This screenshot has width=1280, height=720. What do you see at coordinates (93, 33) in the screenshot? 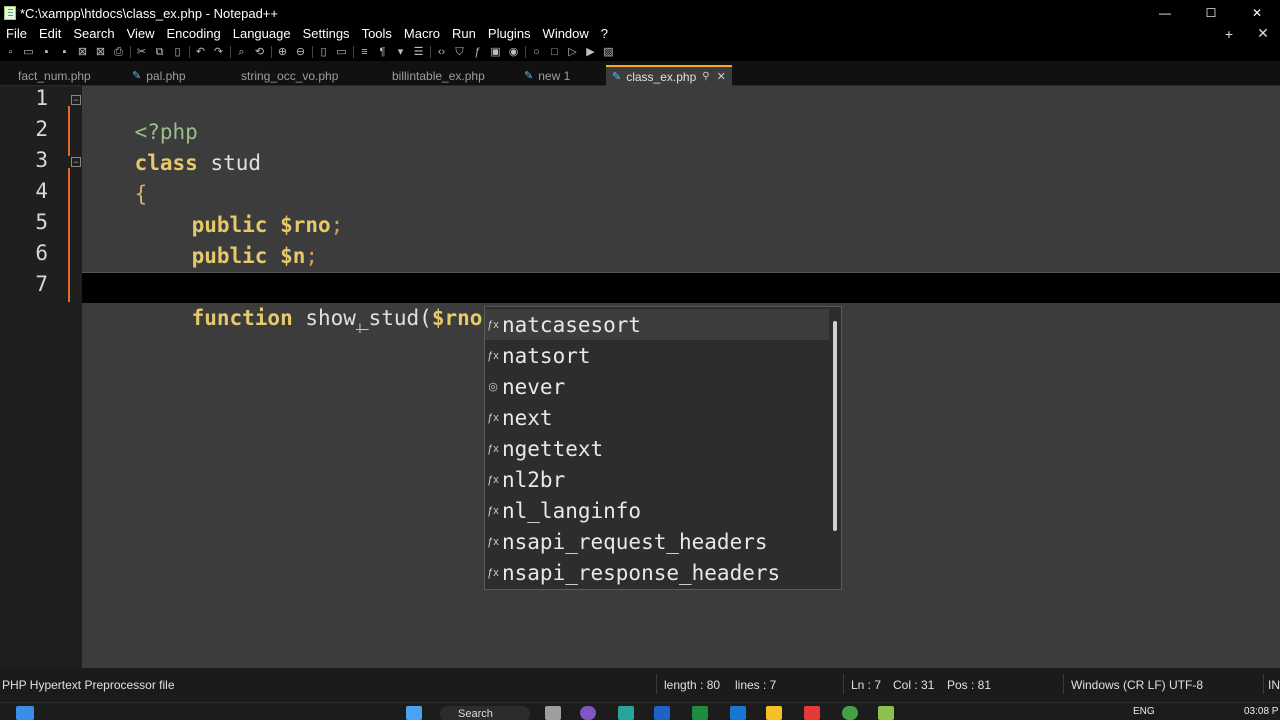
I see `menu-search: Search` at bounding box center [93, 33].